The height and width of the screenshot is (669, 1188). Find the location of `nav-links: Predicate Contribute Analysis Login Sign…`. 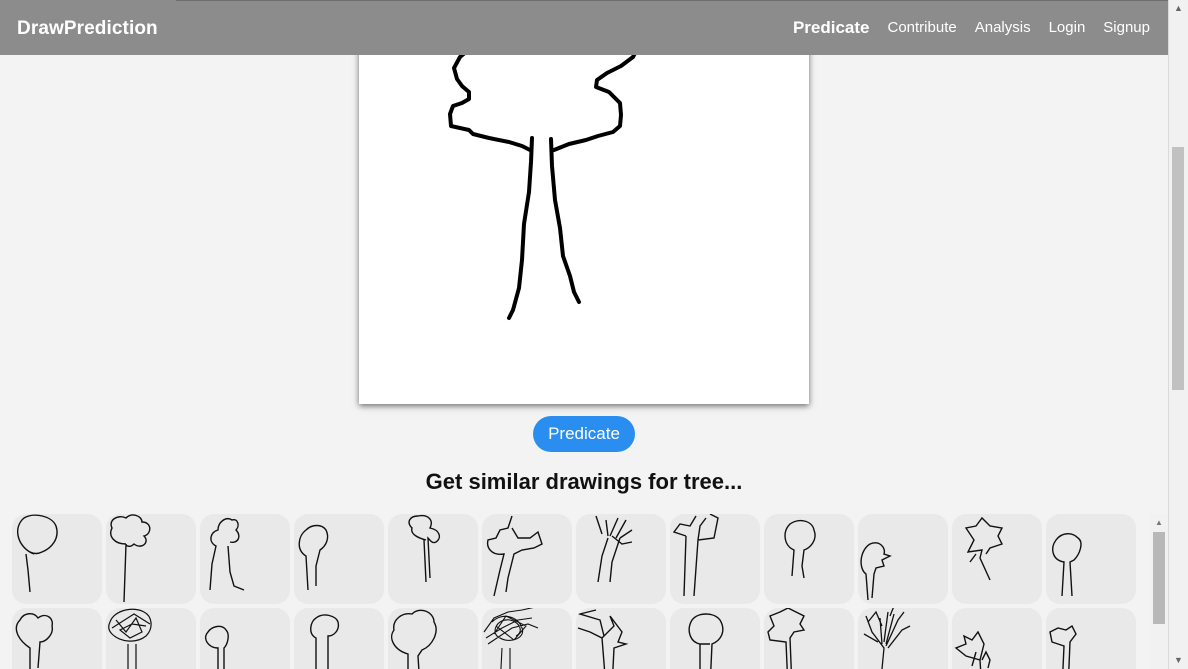

nav-links: Predicate Contribute Analysis Login Sign… is located at coordinates (962, 28).